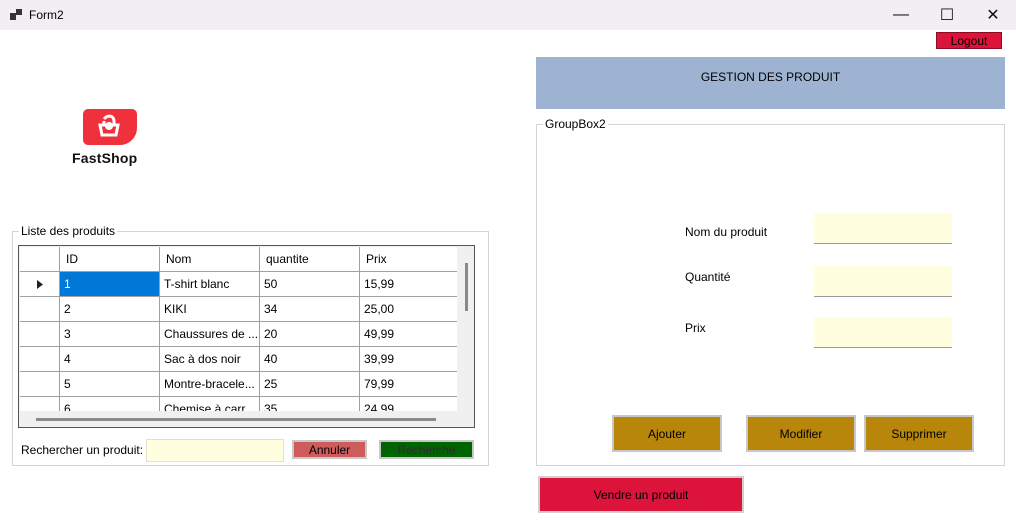  Describe the element at coordinates (329, 449) in the screenshot. I see `annuler-button: Annuler` at that location.